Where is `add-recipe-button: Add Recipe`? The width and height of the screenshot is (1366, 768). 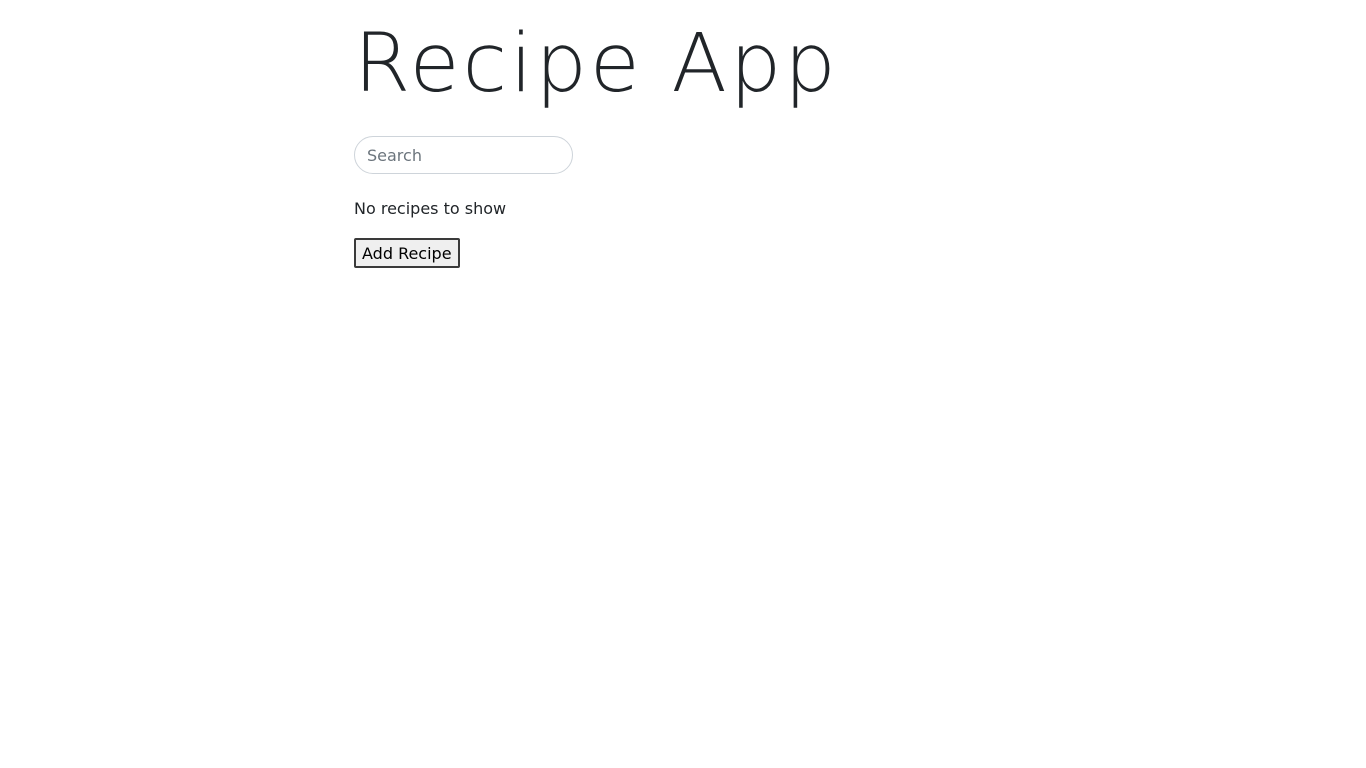
add-recipe-button: Add Recipe is located at coordinates (407, 253).